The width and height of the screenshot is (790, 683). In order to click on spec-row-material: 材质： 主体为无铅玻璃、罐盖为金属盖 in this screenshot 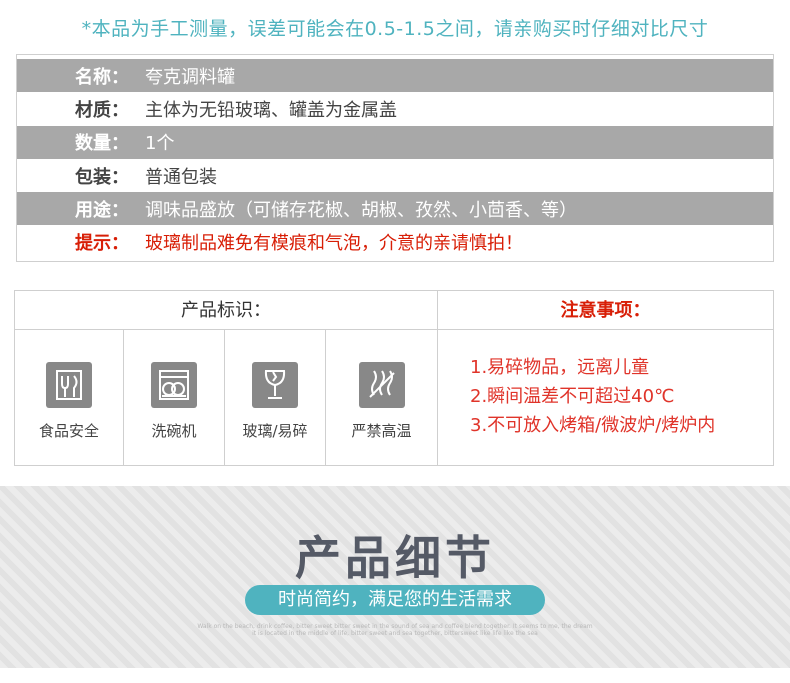, I will do `click(395, 109)`.